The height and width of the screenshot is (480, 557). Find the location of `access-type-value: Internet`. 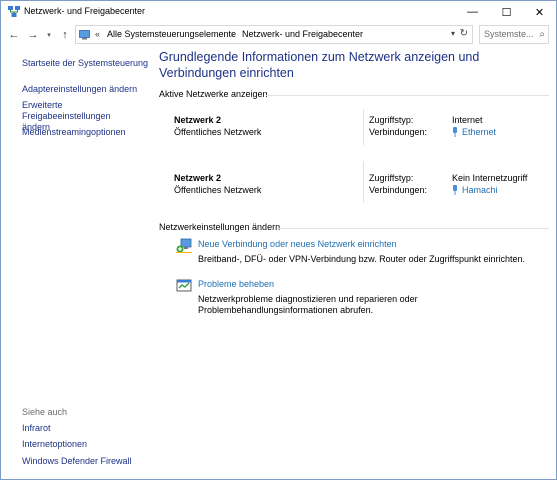

access-type-value: Internet is located at coordinates (467, 120).